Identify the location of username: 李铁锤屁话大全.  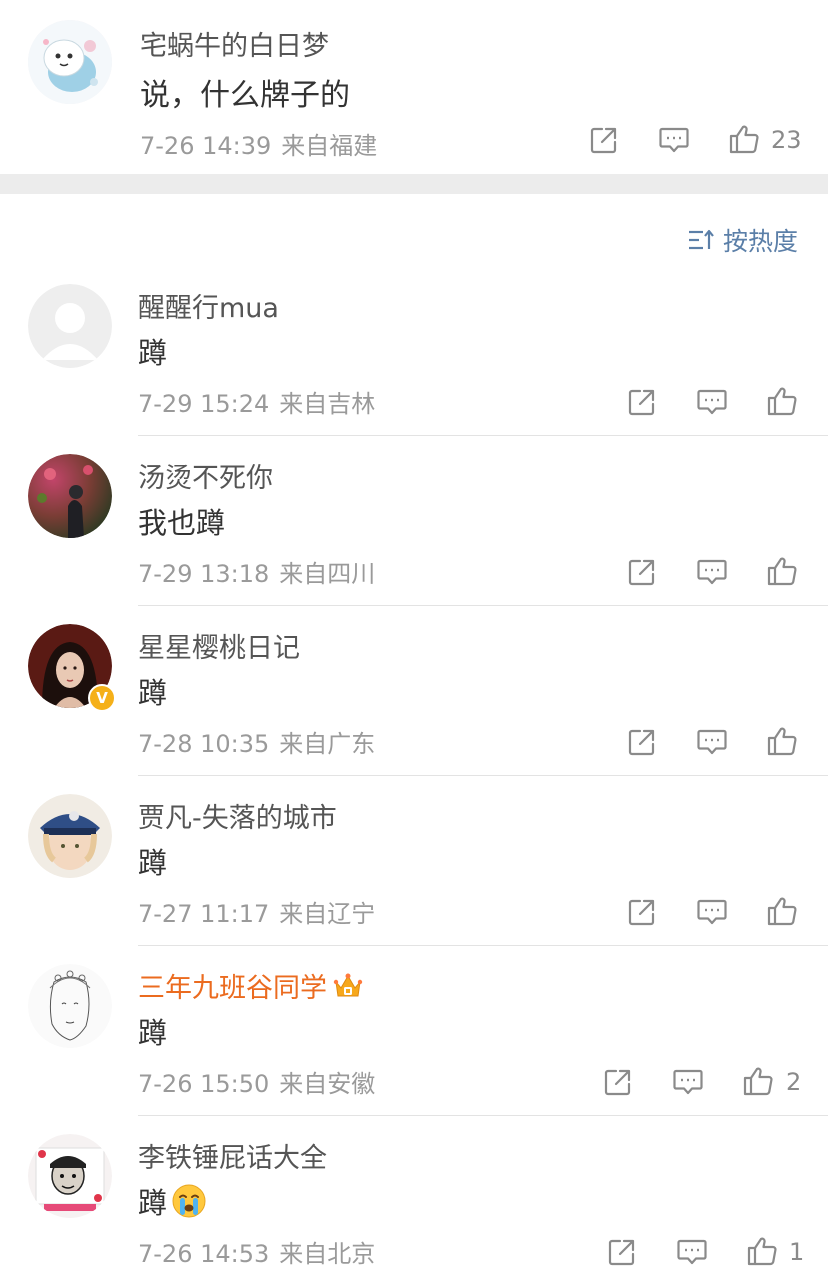
(232, 1155).